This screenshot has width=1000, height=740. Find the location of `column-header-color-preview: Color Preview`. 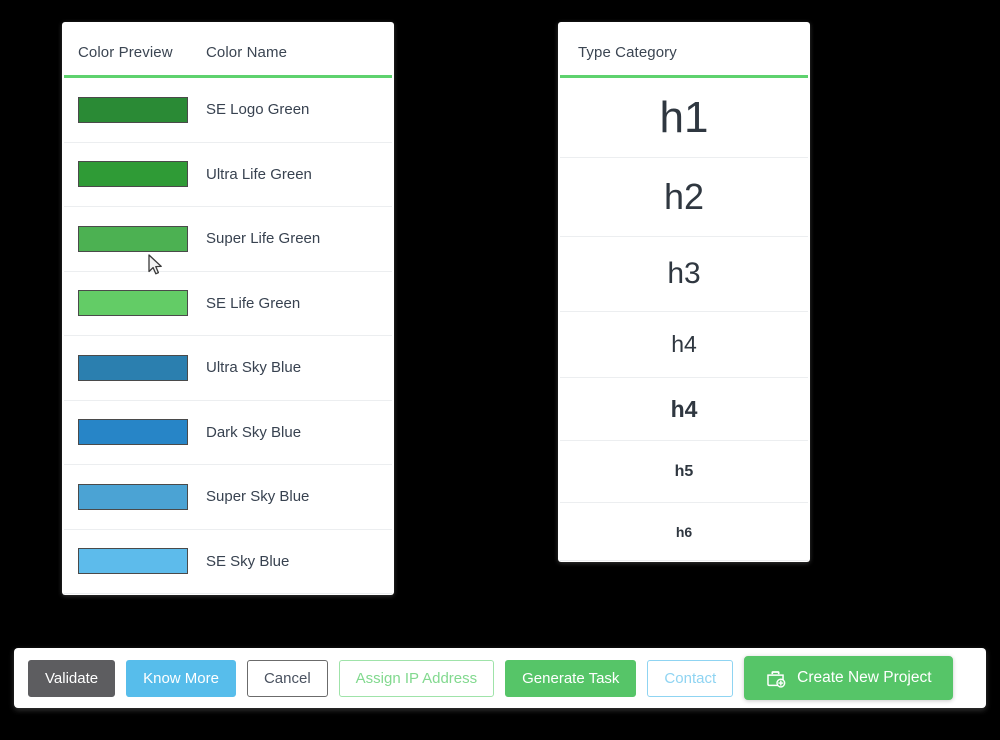

column-header-color-preview: Color Preview is located at coordinates (125, 52).